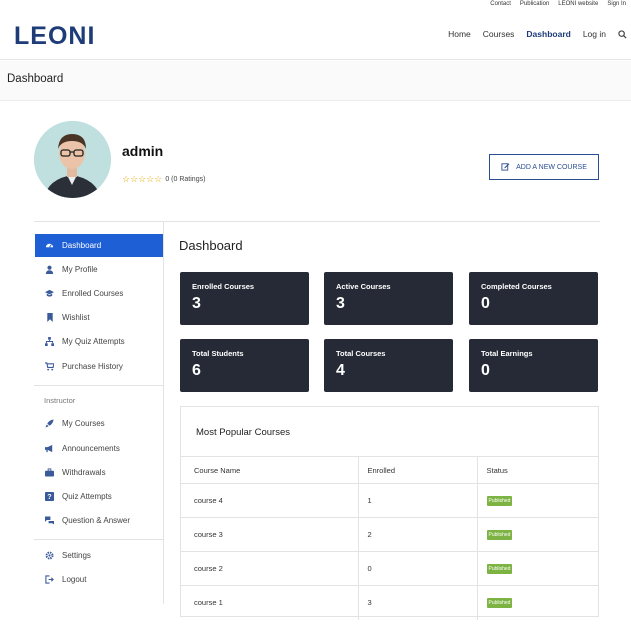  Describe the element at coordinates (49, 448) in the screenshot. I see `megaphone-icon` at that location.